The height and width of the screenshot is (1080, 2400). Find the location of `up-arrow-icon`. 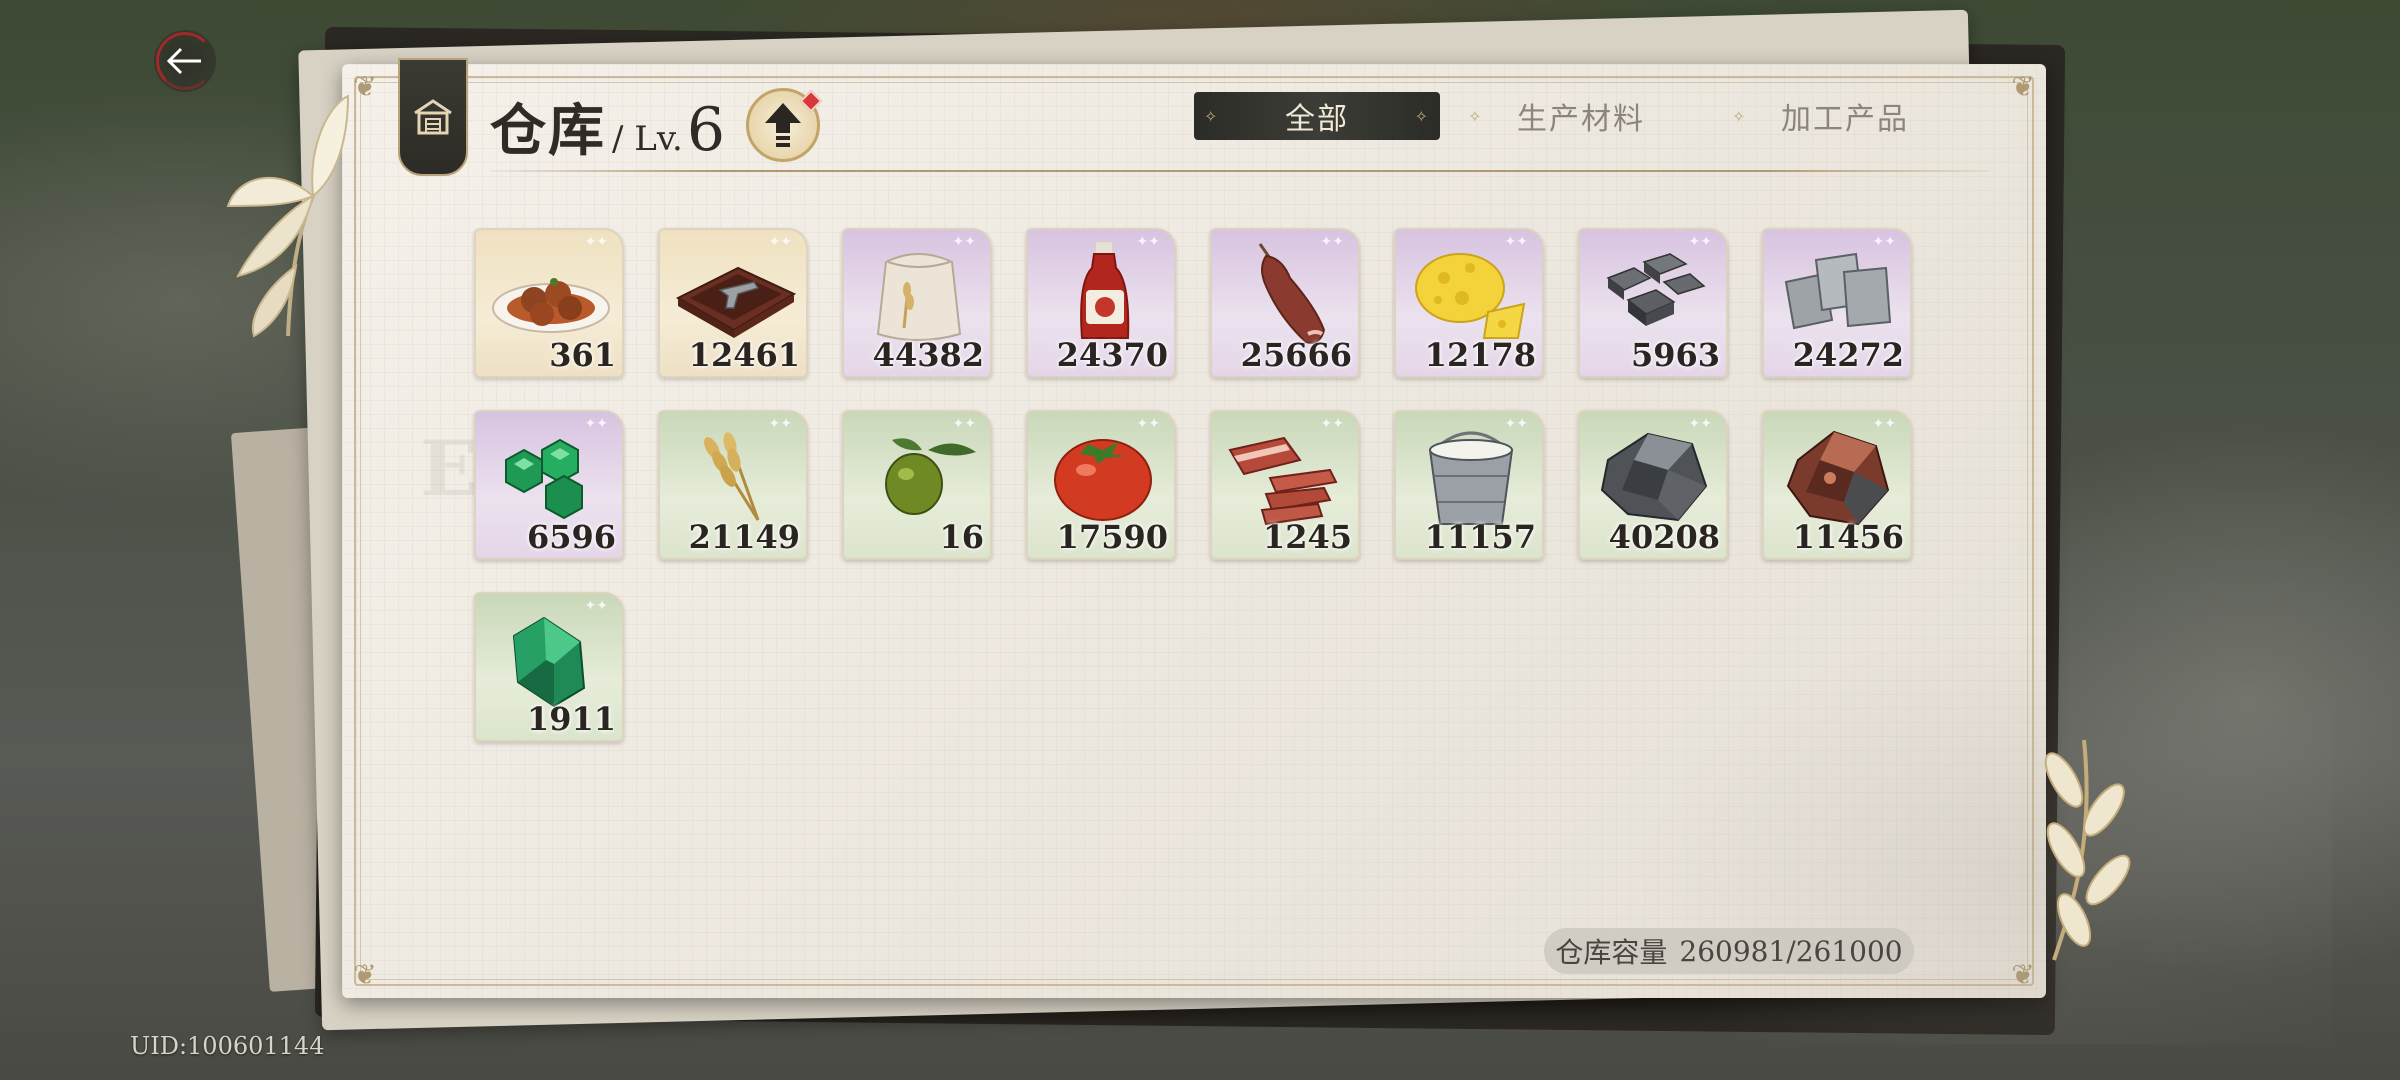

up-arrow-icon is located at coordinates (783, 125).